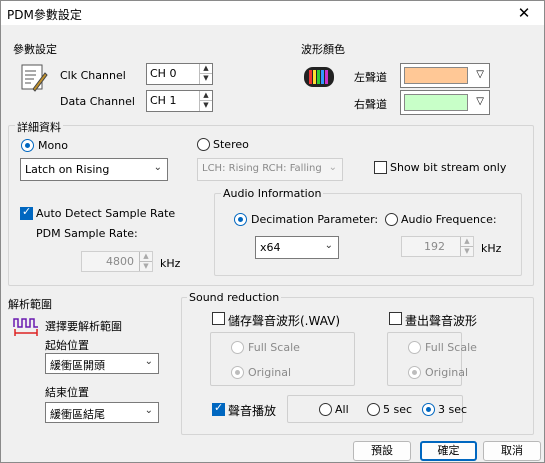 The height and width of the screenshot is (463, 545). What do you see at coordinates (380, 167) in the screenshot?
I see `show-bitstream-checkbox` at bounding box center [380, 167].